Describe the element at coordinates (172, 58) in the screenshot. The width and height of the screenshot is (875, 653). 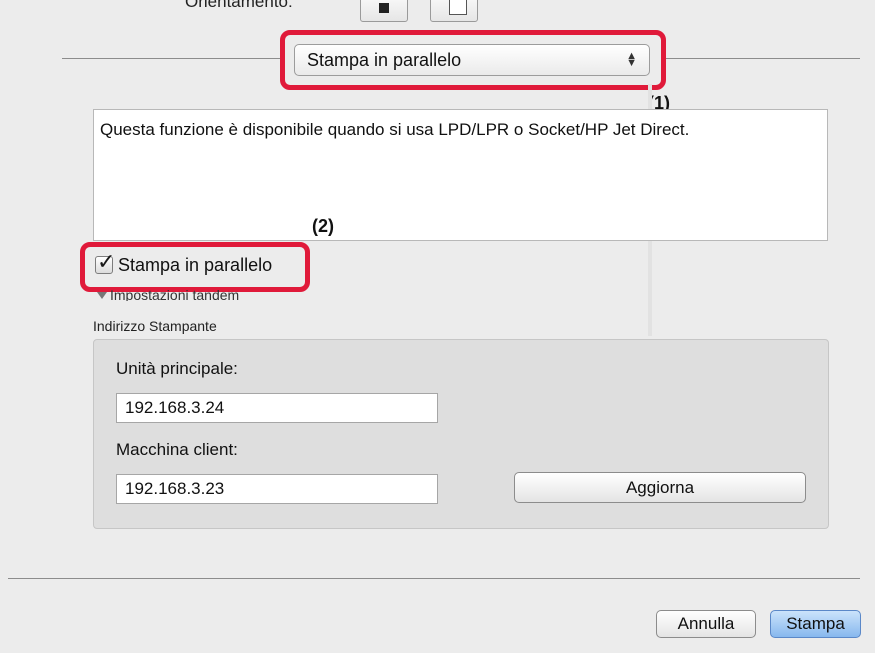
I see `separator-left` at that location.